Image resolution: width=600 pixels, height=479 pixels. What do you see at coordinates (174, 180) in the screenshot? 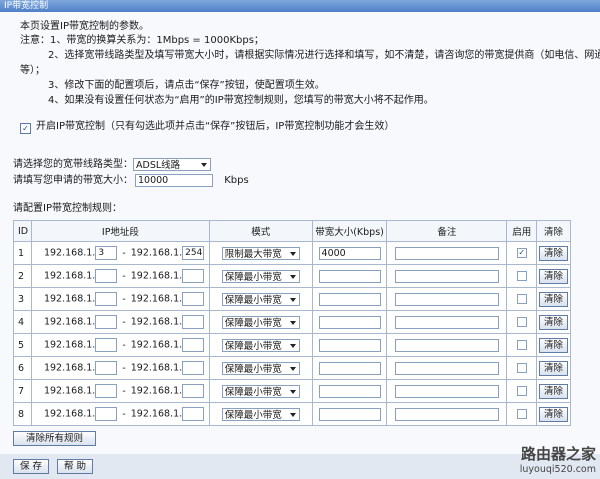
I see `bandwidth-input: 10000` at bounding box center [174, 180].